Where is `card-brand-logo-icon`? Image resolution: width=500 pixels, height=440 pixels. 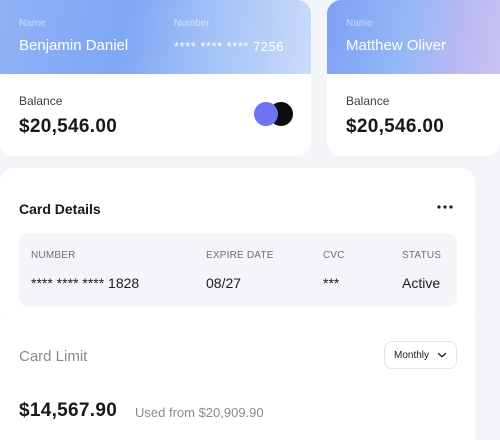
card-brand-logo-icon is located at coordinates (274, 114).